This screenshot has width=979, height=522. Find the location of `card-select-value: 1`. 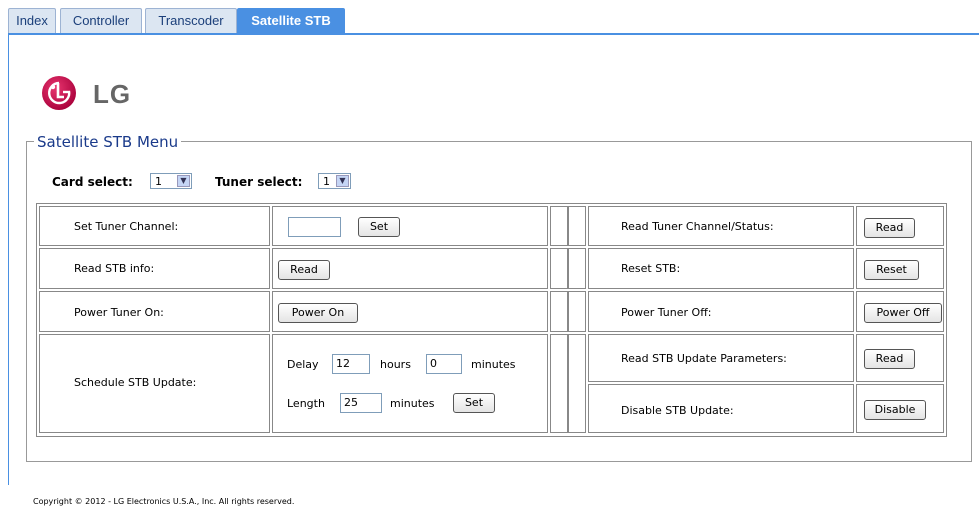

card-select-value: 1 is located at coordinates (158, 181).